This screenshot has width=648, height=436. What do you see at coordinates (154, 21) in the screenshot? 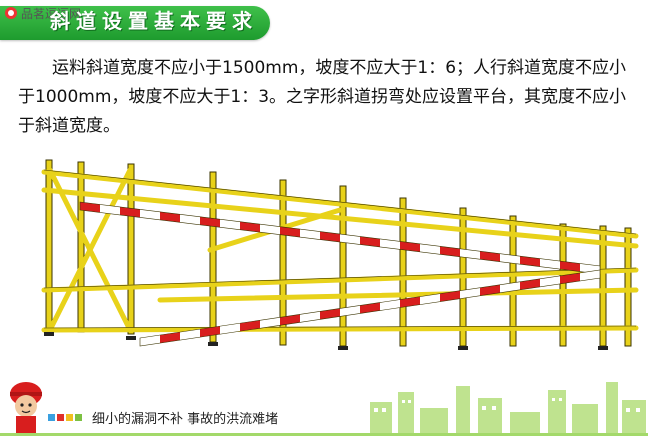
I see `page-title: 斜道设置基本要求` at bounding box center [154, 21].